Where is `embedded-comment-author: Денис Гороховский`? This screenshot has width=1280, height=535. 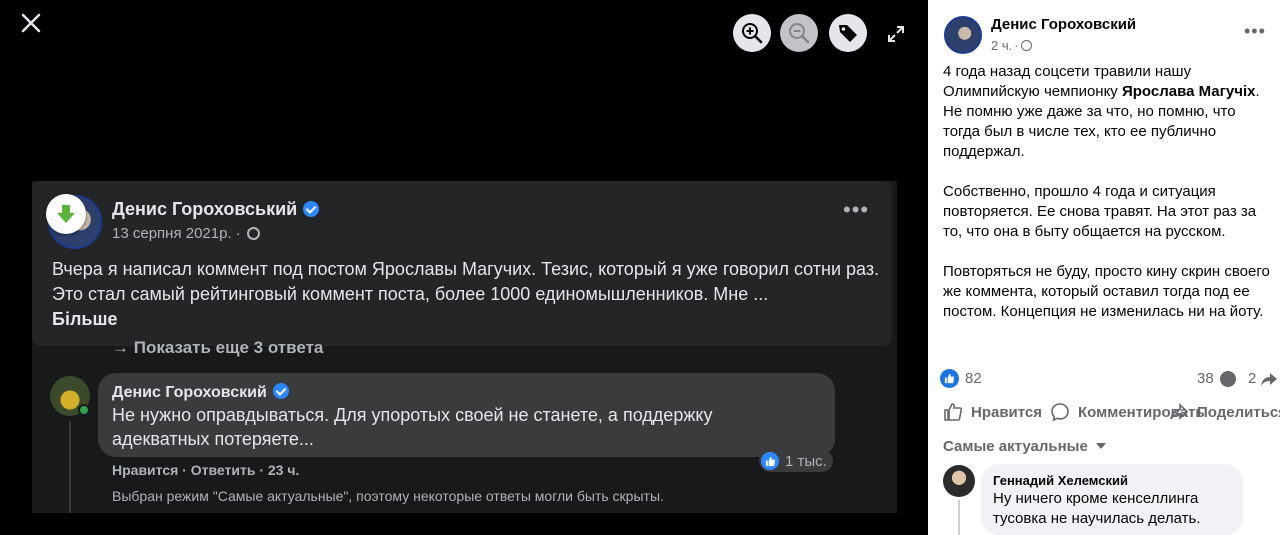 embedded-comment-author: Денис Гороховский is located at coordinates (200, 392).